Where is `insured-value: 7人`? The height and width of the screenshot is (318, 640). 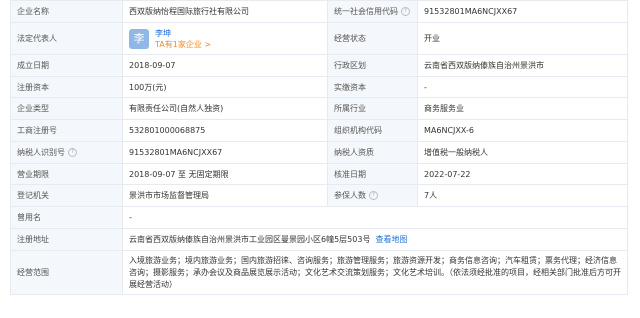
insured-value: 7人 is located at coordinates (522, 195).